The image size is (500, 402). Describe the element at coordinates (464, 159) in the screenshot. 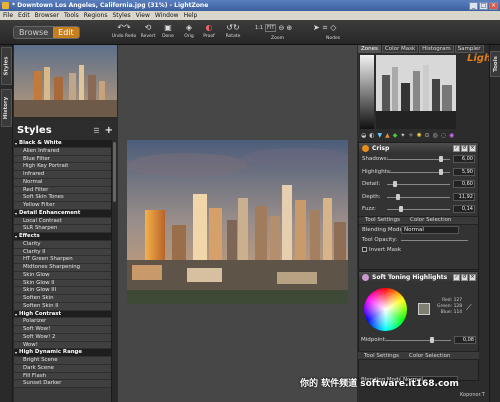

I see `slider-value-field: 6,00` at that location.